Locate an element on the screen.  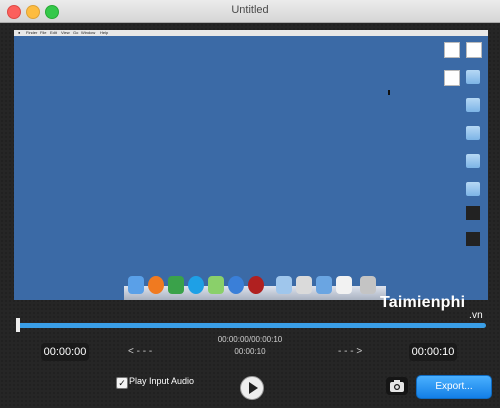
mouse-cursor-icon is located at coordinates (389, 92).